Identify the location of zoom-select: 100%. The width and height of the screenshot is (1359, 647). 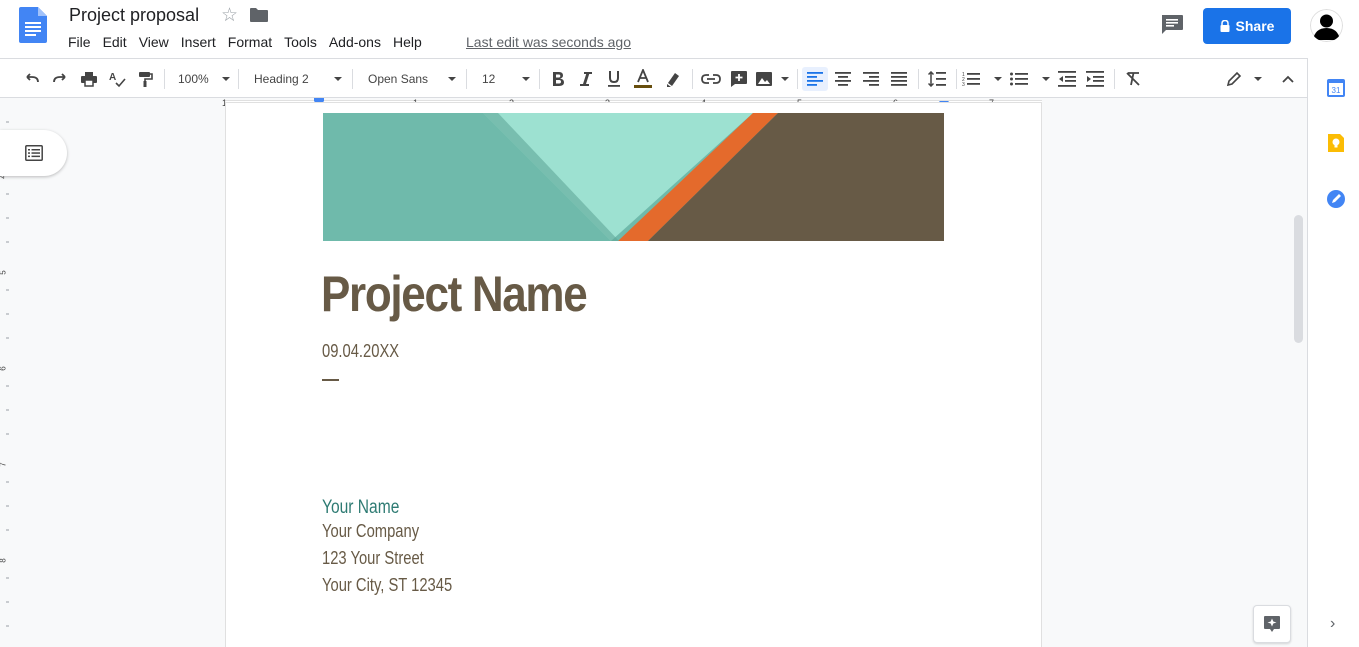
(201, 79).